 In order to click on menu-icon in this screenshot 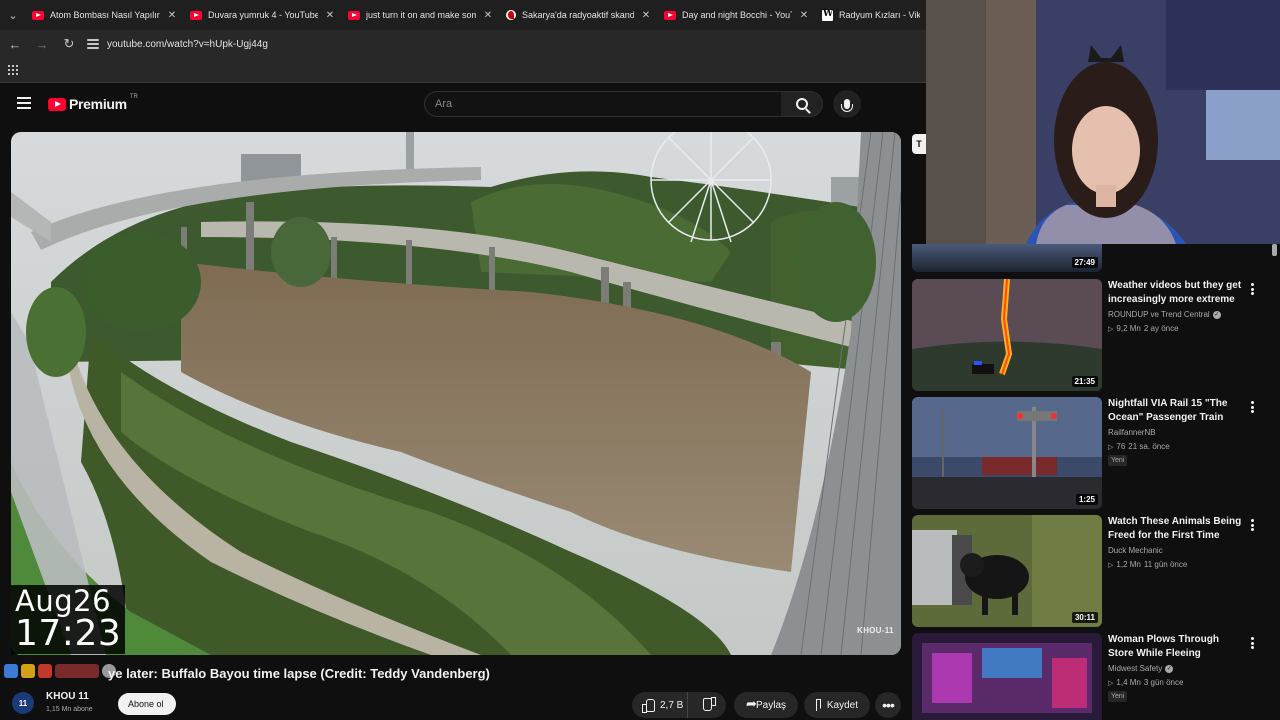, I will do `click(24, 103)`.